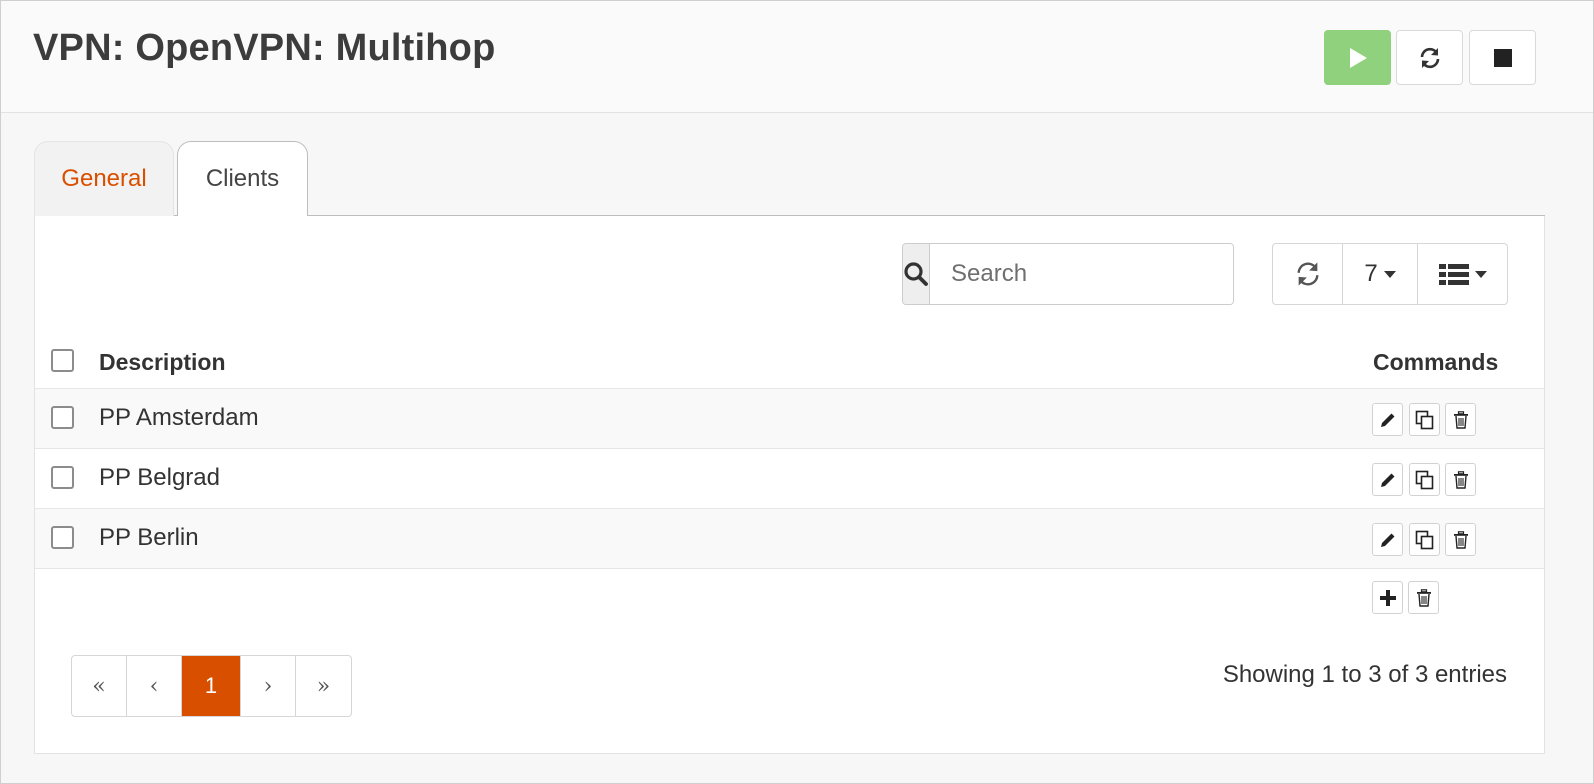 The height and width of the screenshot is (784, 1594). I want to click on first-page-button: «, so click(99, 686).